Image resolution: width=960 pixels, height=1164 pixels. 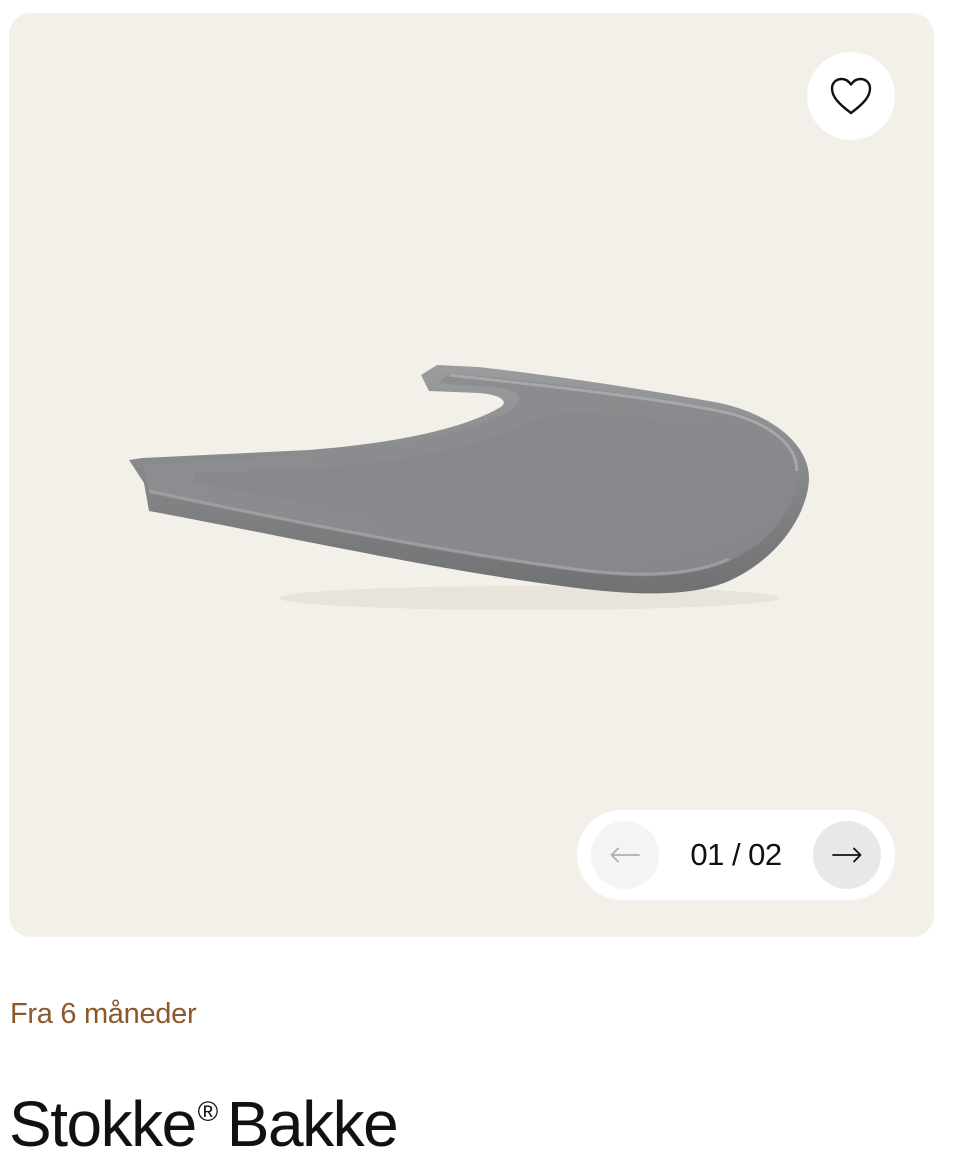 What do you see at coordinates (312, 1124) in the screenshot?
I see `product-name: Bakke` at bounding box center [312, 1124].